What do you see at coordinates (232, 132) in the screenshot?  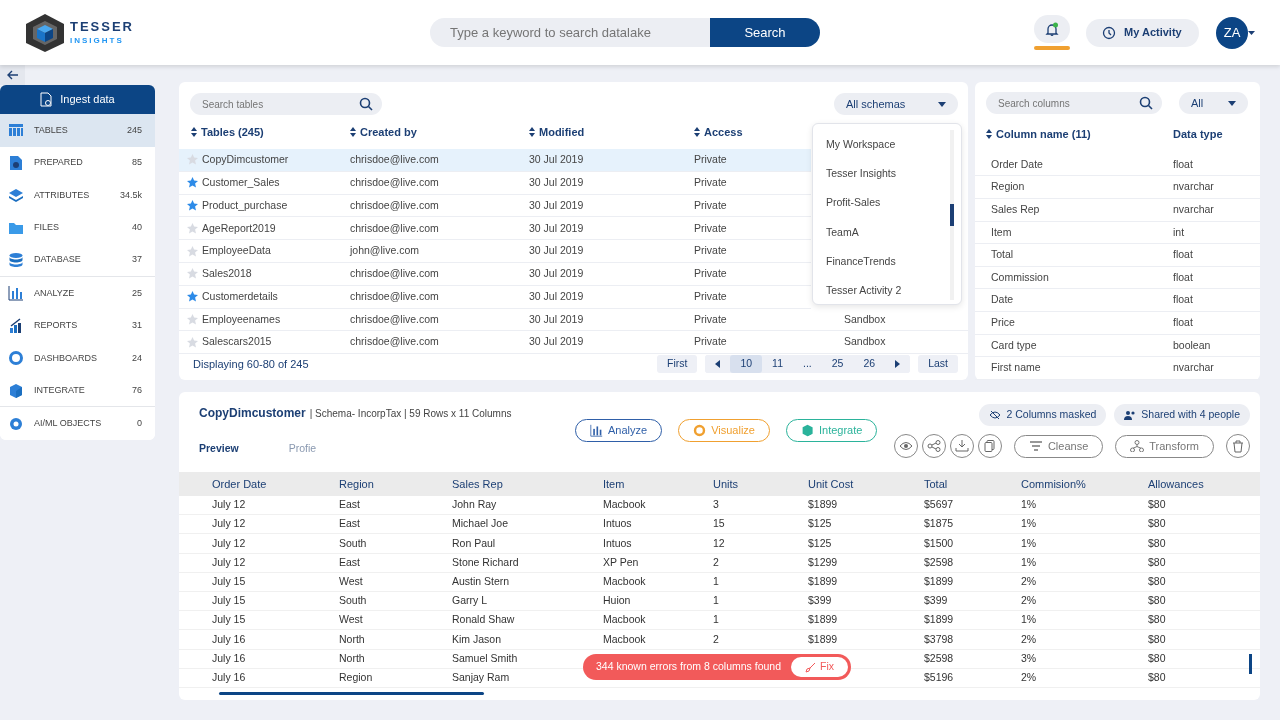 I see `column-header: Tables (245)` at bounding box center [232, 132].